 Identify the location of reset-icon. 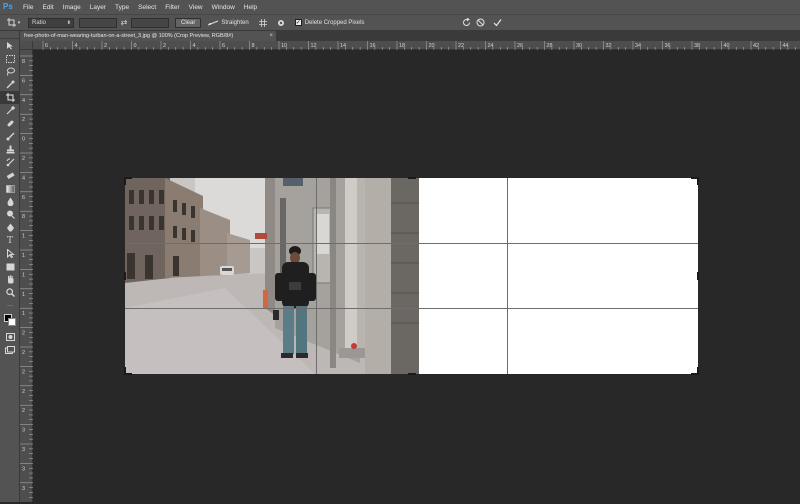
(466, 23).